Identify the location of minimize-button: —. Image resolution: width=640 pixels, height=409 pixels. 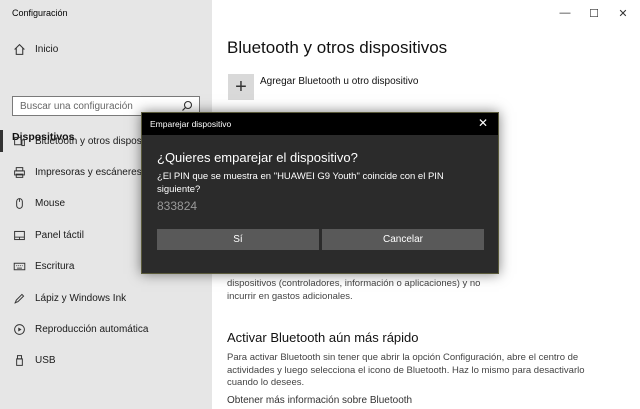
(565, 13).